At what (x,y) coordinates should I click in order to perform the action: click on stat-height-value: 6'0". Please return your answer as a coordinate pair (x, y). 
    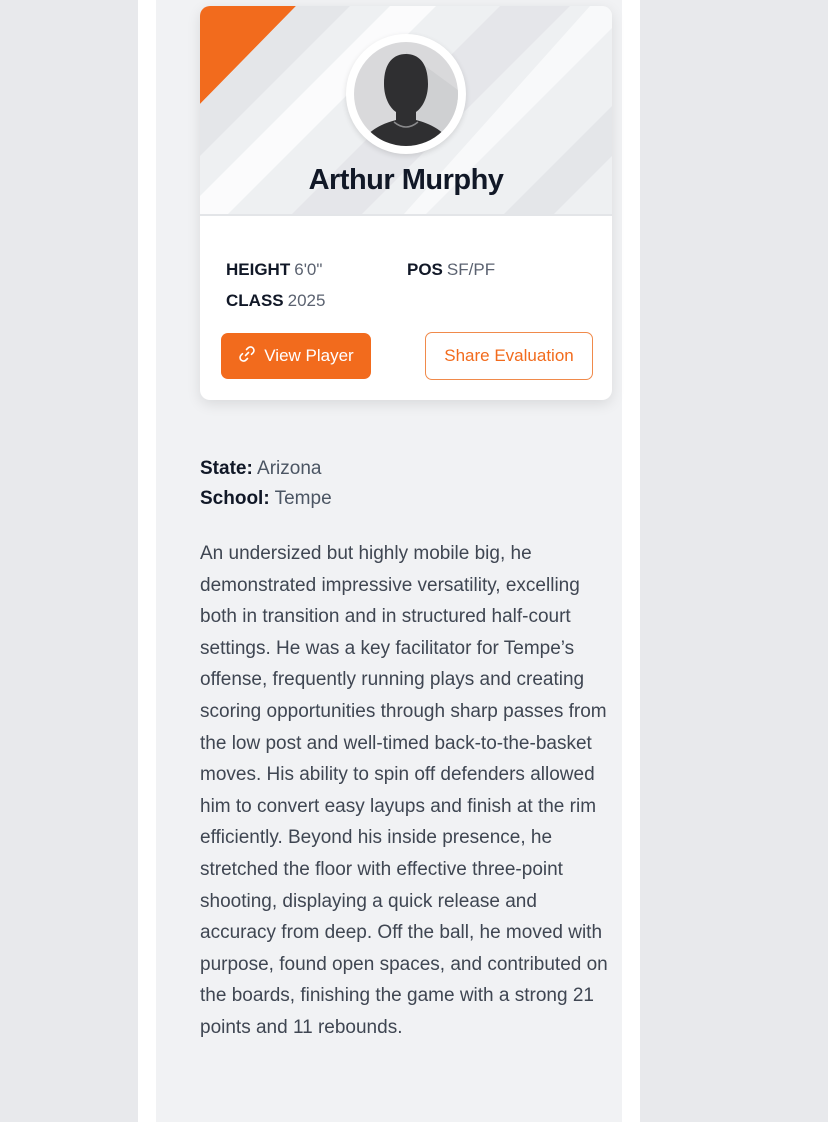
    Looking at the image, I should click on (308, 269).